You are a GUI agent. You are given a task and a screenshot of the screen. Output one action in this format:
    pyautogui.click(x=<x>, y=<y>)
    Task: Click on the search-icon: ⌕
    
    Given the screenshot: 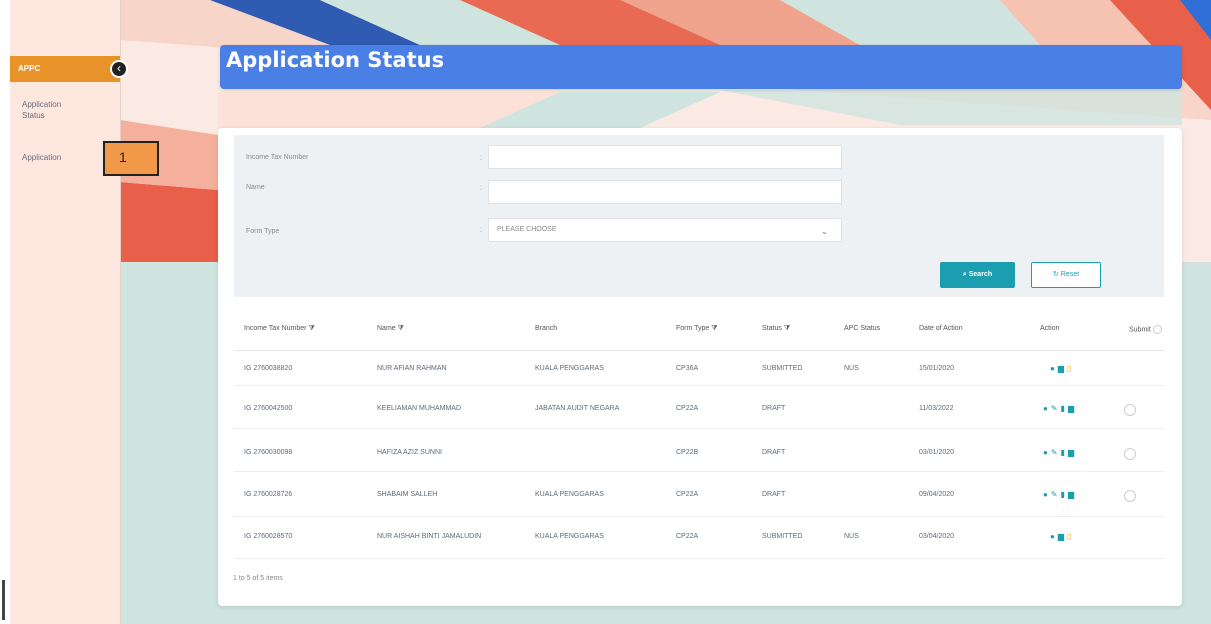 What is the action you would take?
    pyautogui.click(x=964, y=274)
    